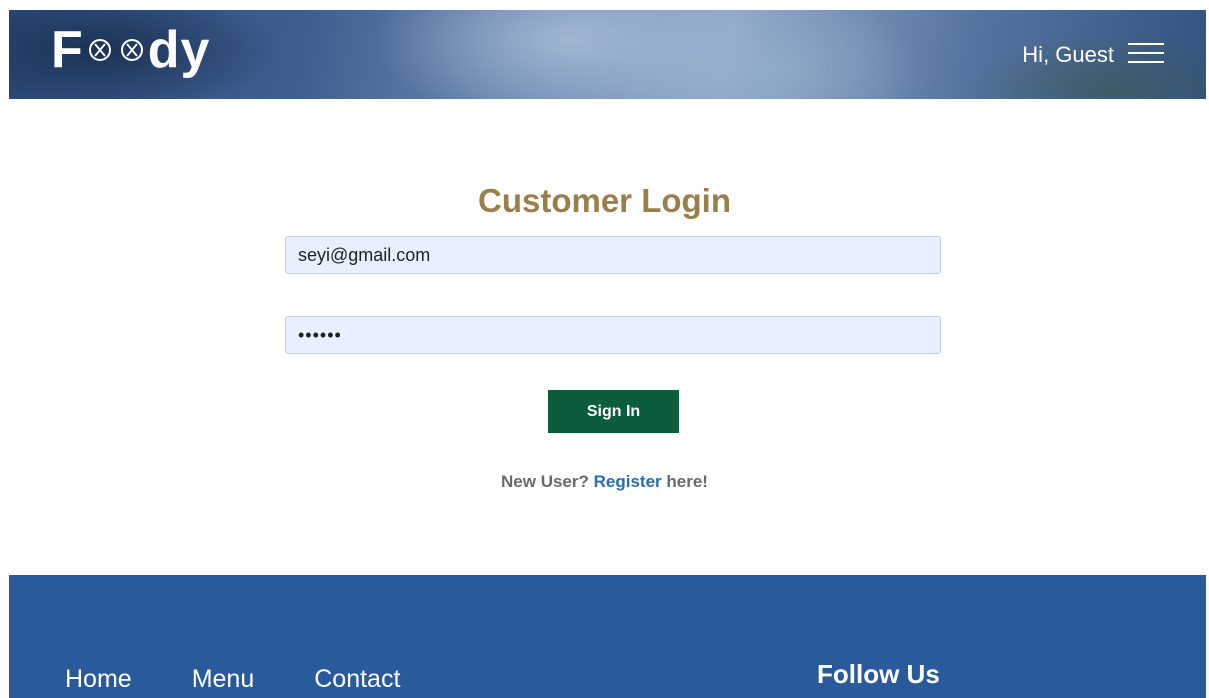  Describe the element at coordinates (613, 411) in the screenshot. I see `sign-in-button: Sign In` at that location.